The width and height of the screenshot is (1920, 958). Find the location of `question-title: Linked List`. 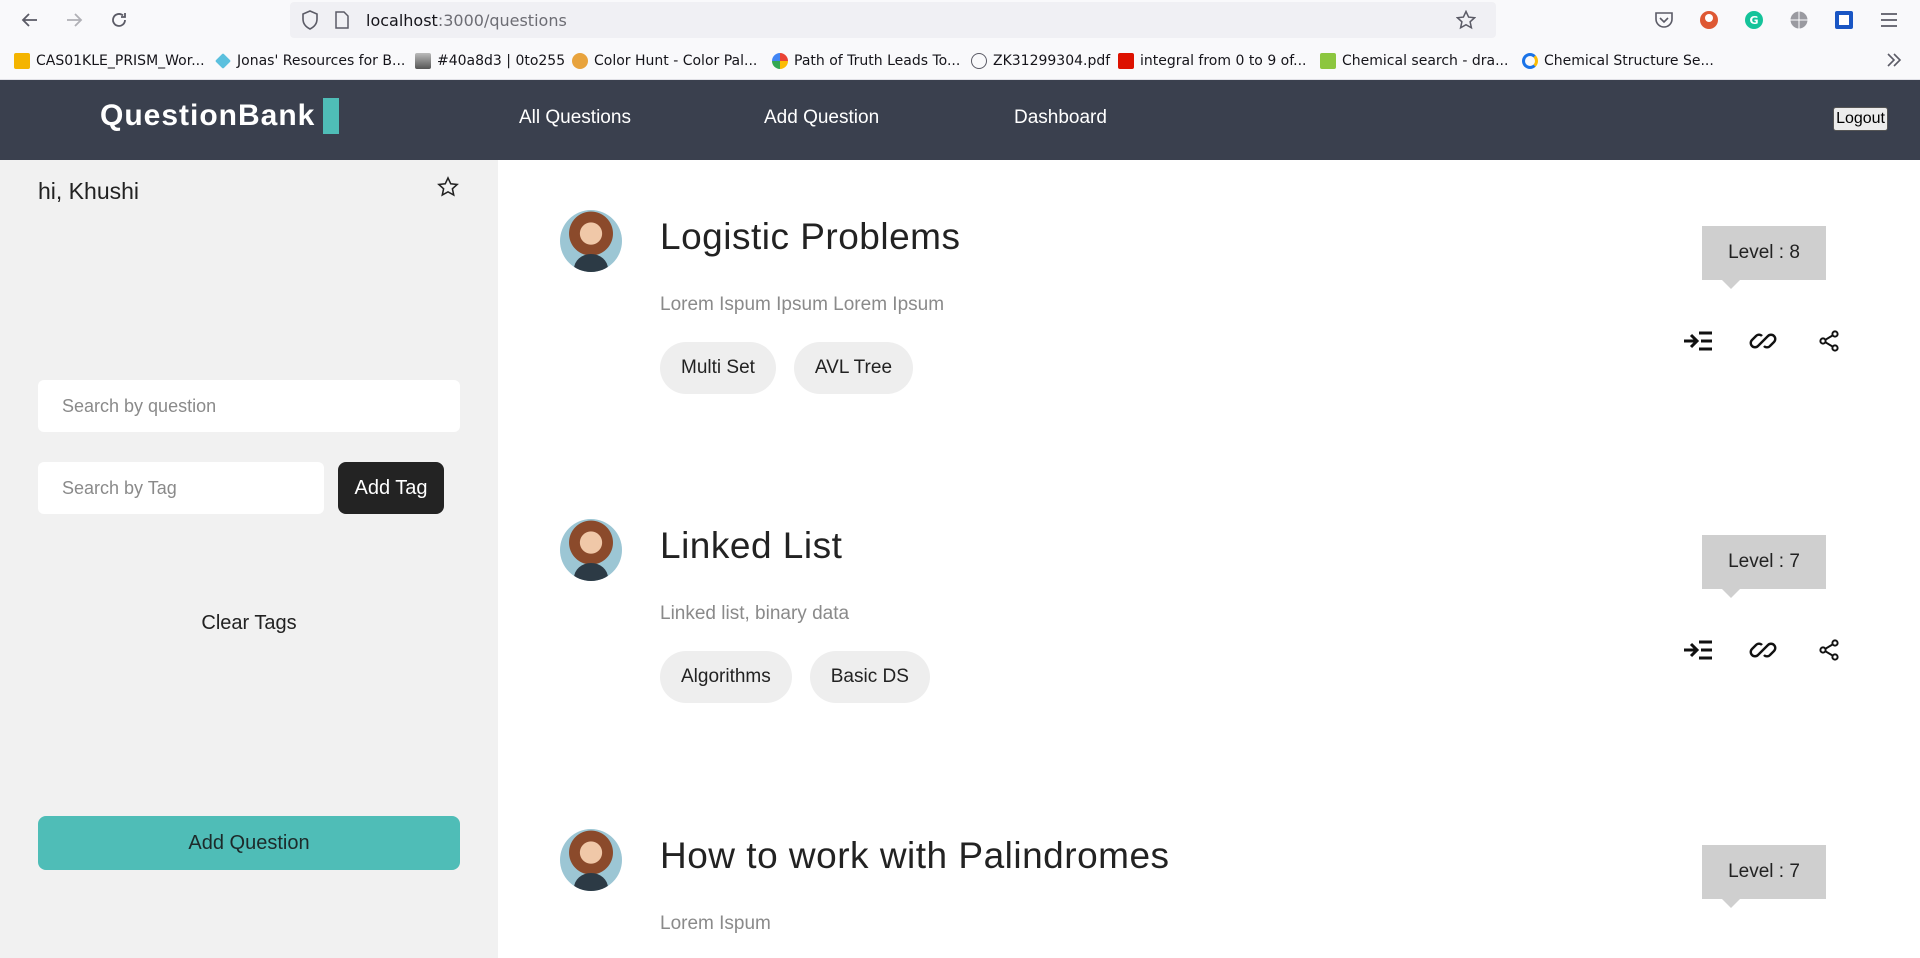

question-title: Linked List is located at coordinates (751, 546).